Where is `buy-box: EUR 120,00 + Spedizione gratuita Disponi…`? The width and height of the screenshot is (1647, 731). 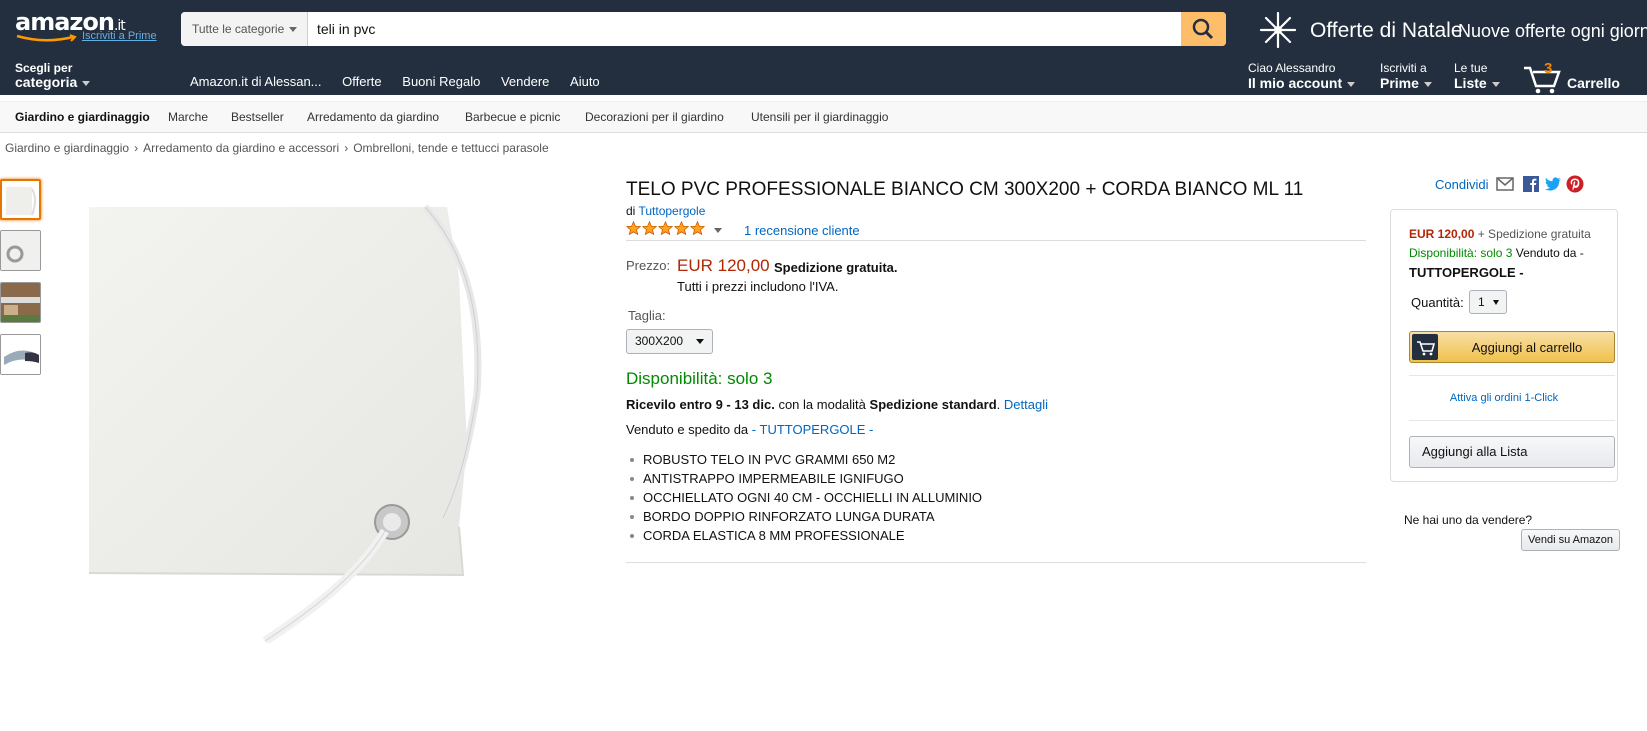 buy-box: EUR 120,00 + Spedizione gratuita Disponi… is located at coordinates (1504, 345).